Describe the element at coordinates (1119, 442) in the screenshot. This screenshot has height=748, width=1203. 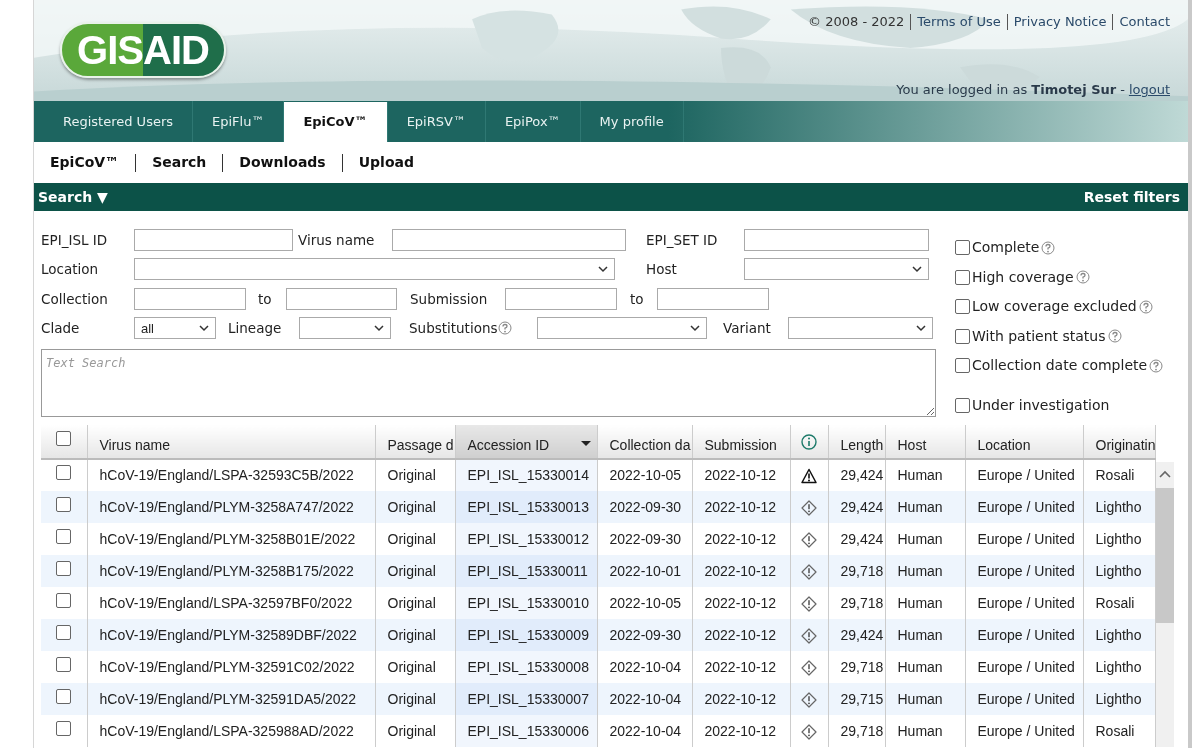
I see `column-header: Originatin` at that location.